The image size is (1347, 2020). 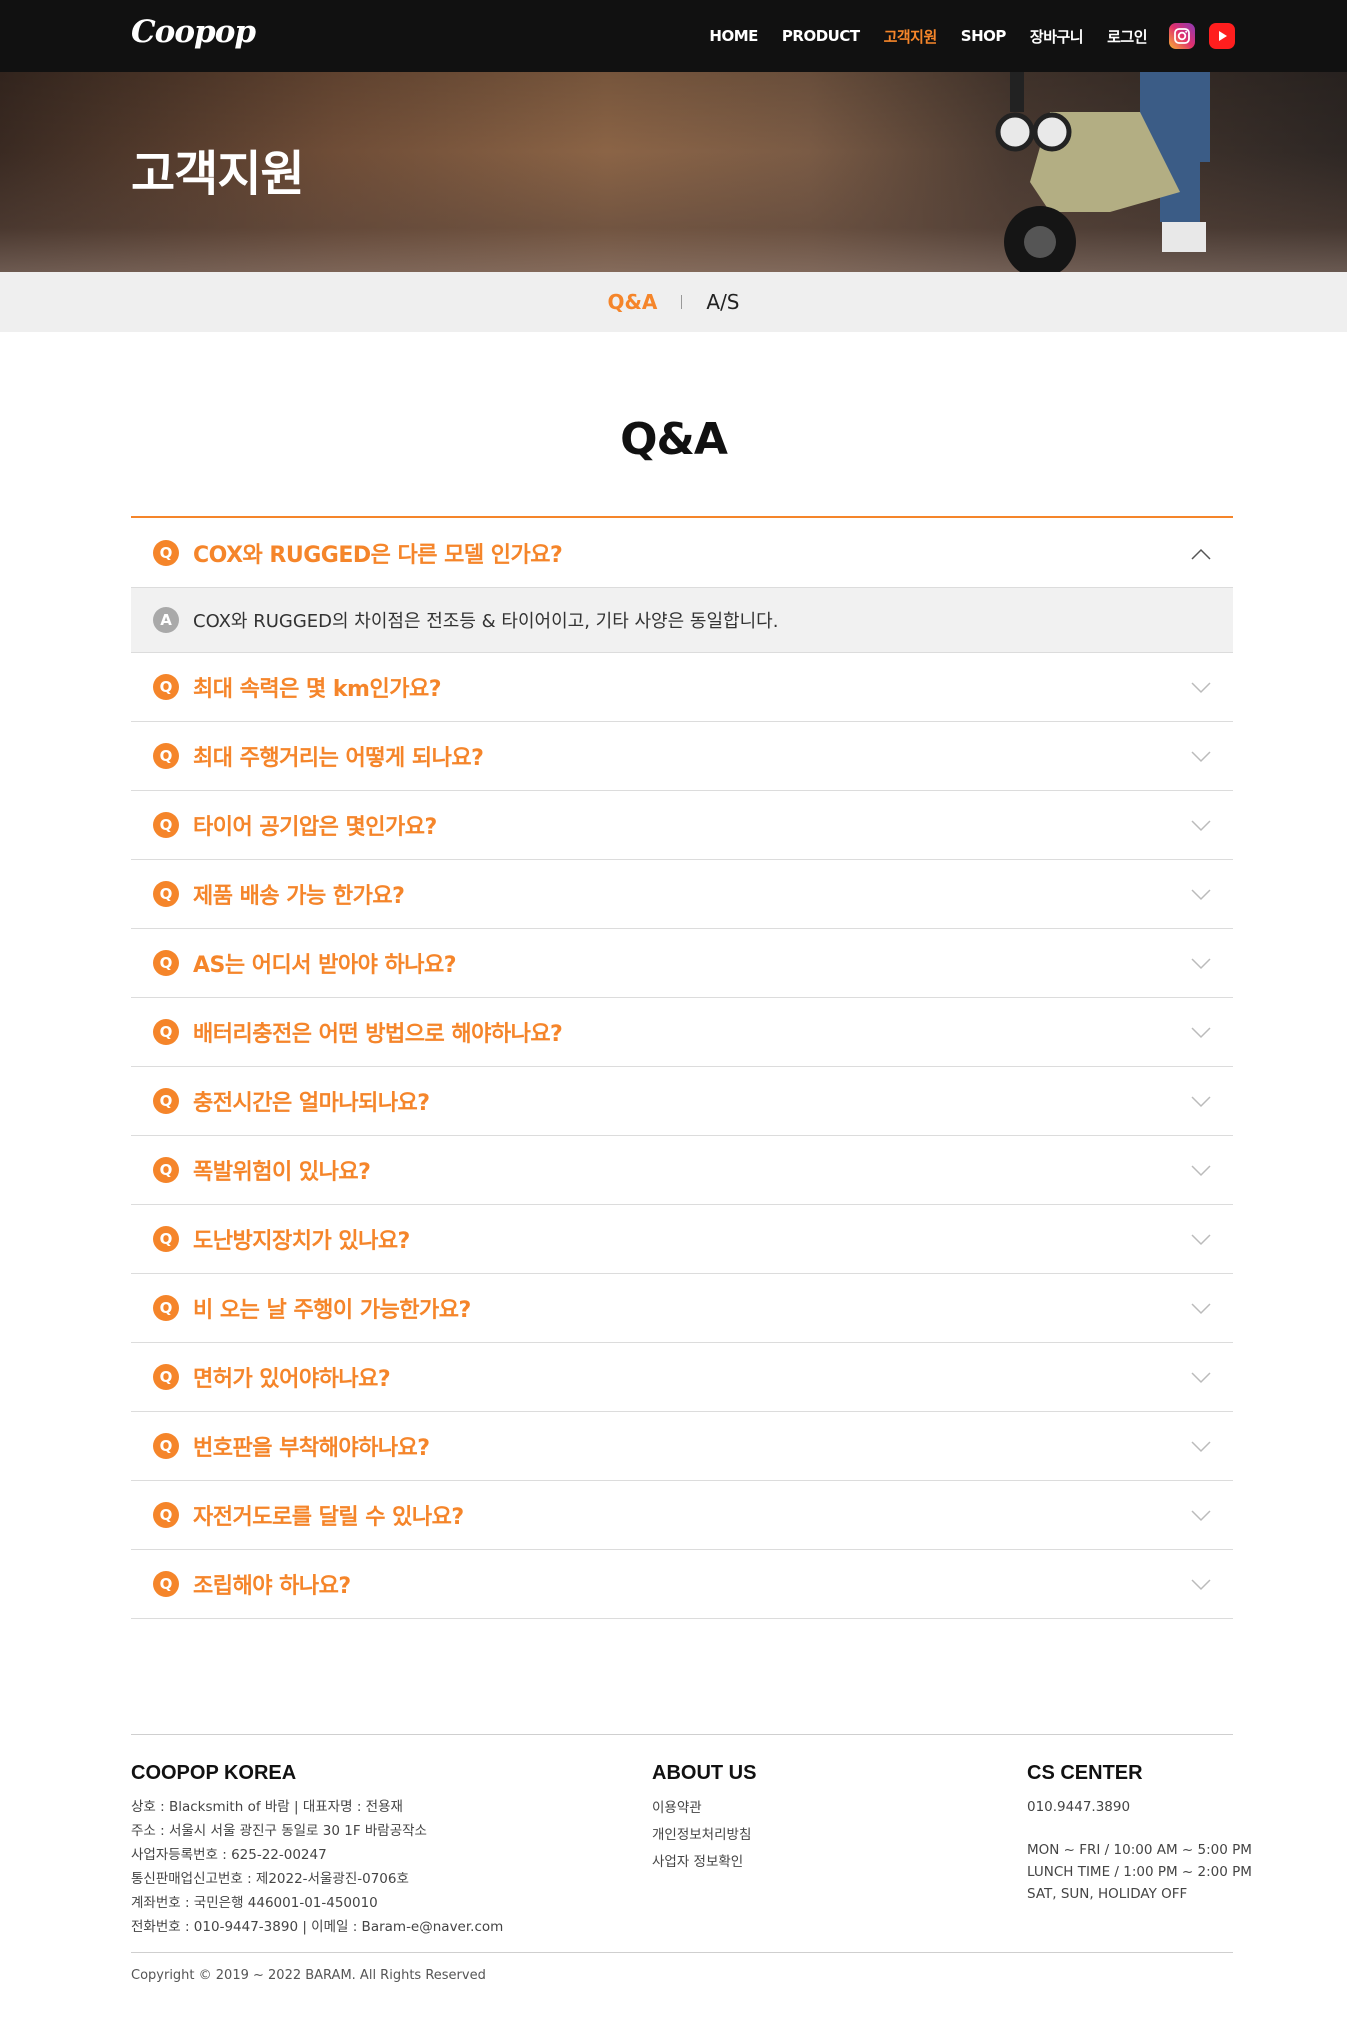 I want to click on scooter-rider-image, so click(x=1102, y=172).